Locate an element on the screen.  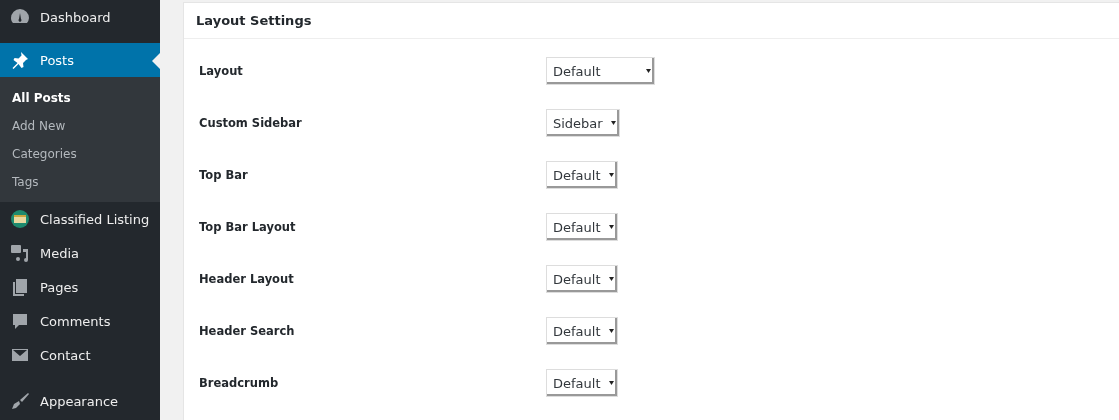
ads-icon is located at coordinates (20, 219).